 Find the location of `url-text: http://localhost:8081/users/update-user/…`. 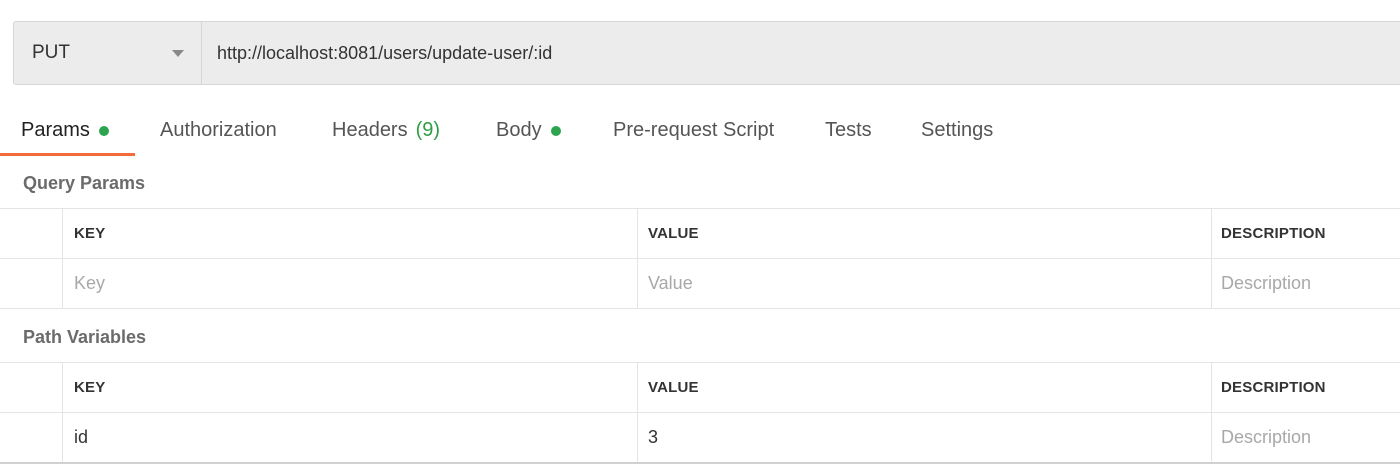

url-text: http://localhost:8081/users/update-user/… is located at coordinates (385, 52).